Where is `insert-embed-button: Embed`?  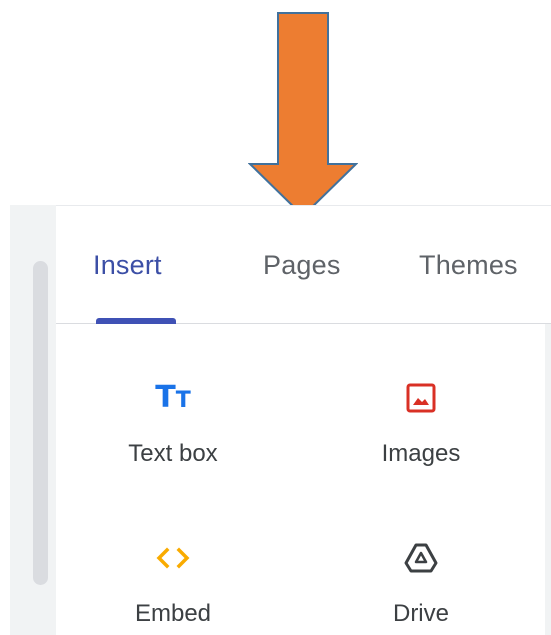 insert-embed-button: Embed is located at coordinates (173, 582).